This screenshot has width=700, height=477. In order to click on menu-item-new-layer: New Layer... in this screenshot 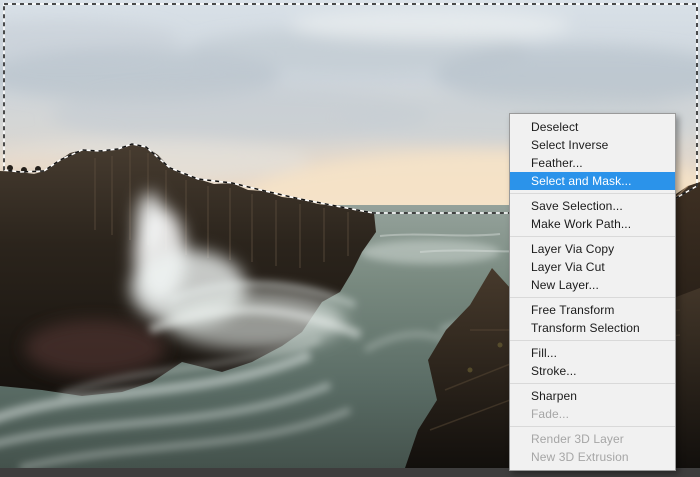, I will do `click(592, 285)`.